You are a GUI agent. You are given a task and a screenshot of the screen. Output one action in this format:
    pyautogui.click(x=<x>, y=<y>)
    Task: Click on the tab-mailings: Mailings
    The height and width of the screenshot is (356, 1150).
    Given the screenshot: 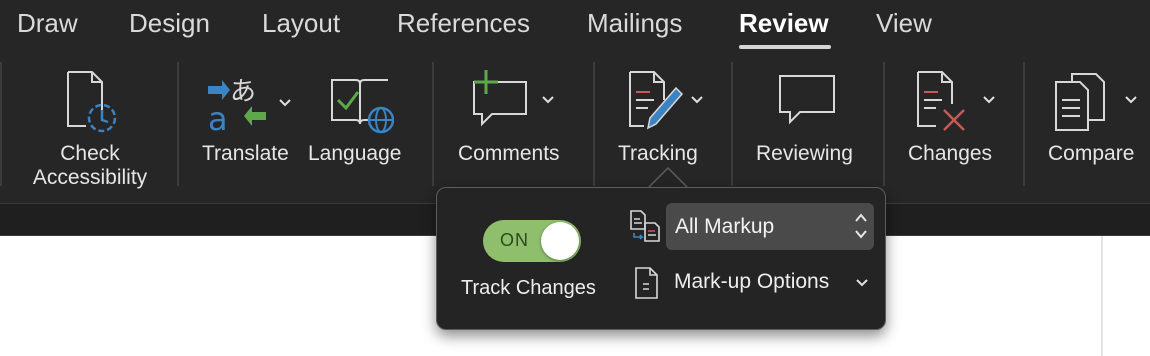 What is the action you would take?
    pyautogui.click(x=634, y=23)
    